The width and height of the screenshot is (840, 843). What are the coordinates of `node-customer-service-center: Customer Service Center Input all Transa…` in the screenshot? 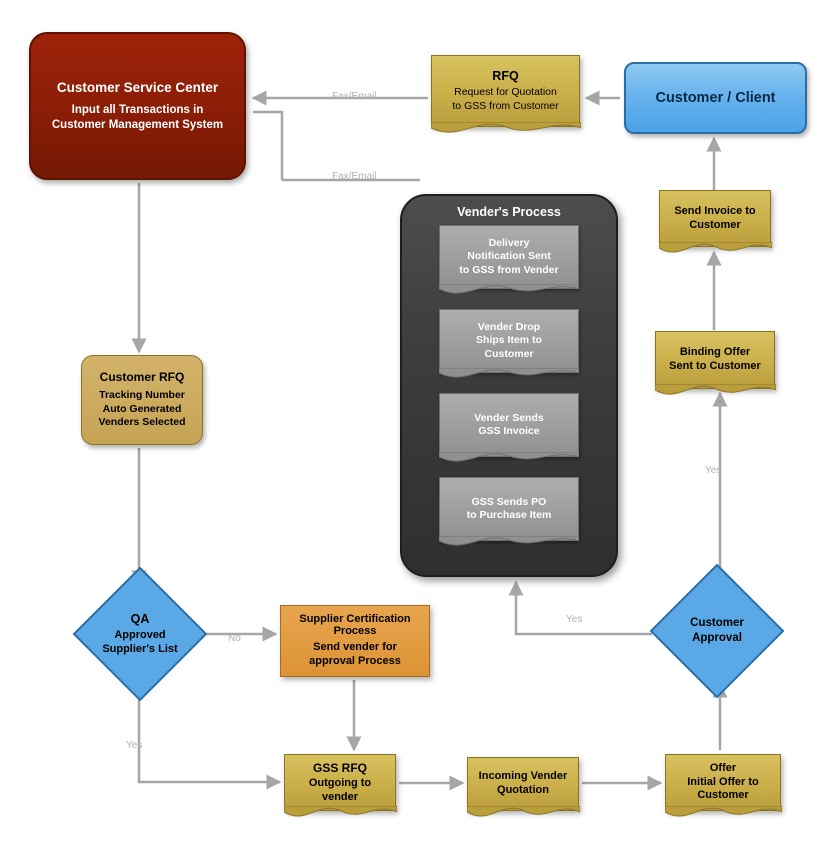 It's located at (137, 106).